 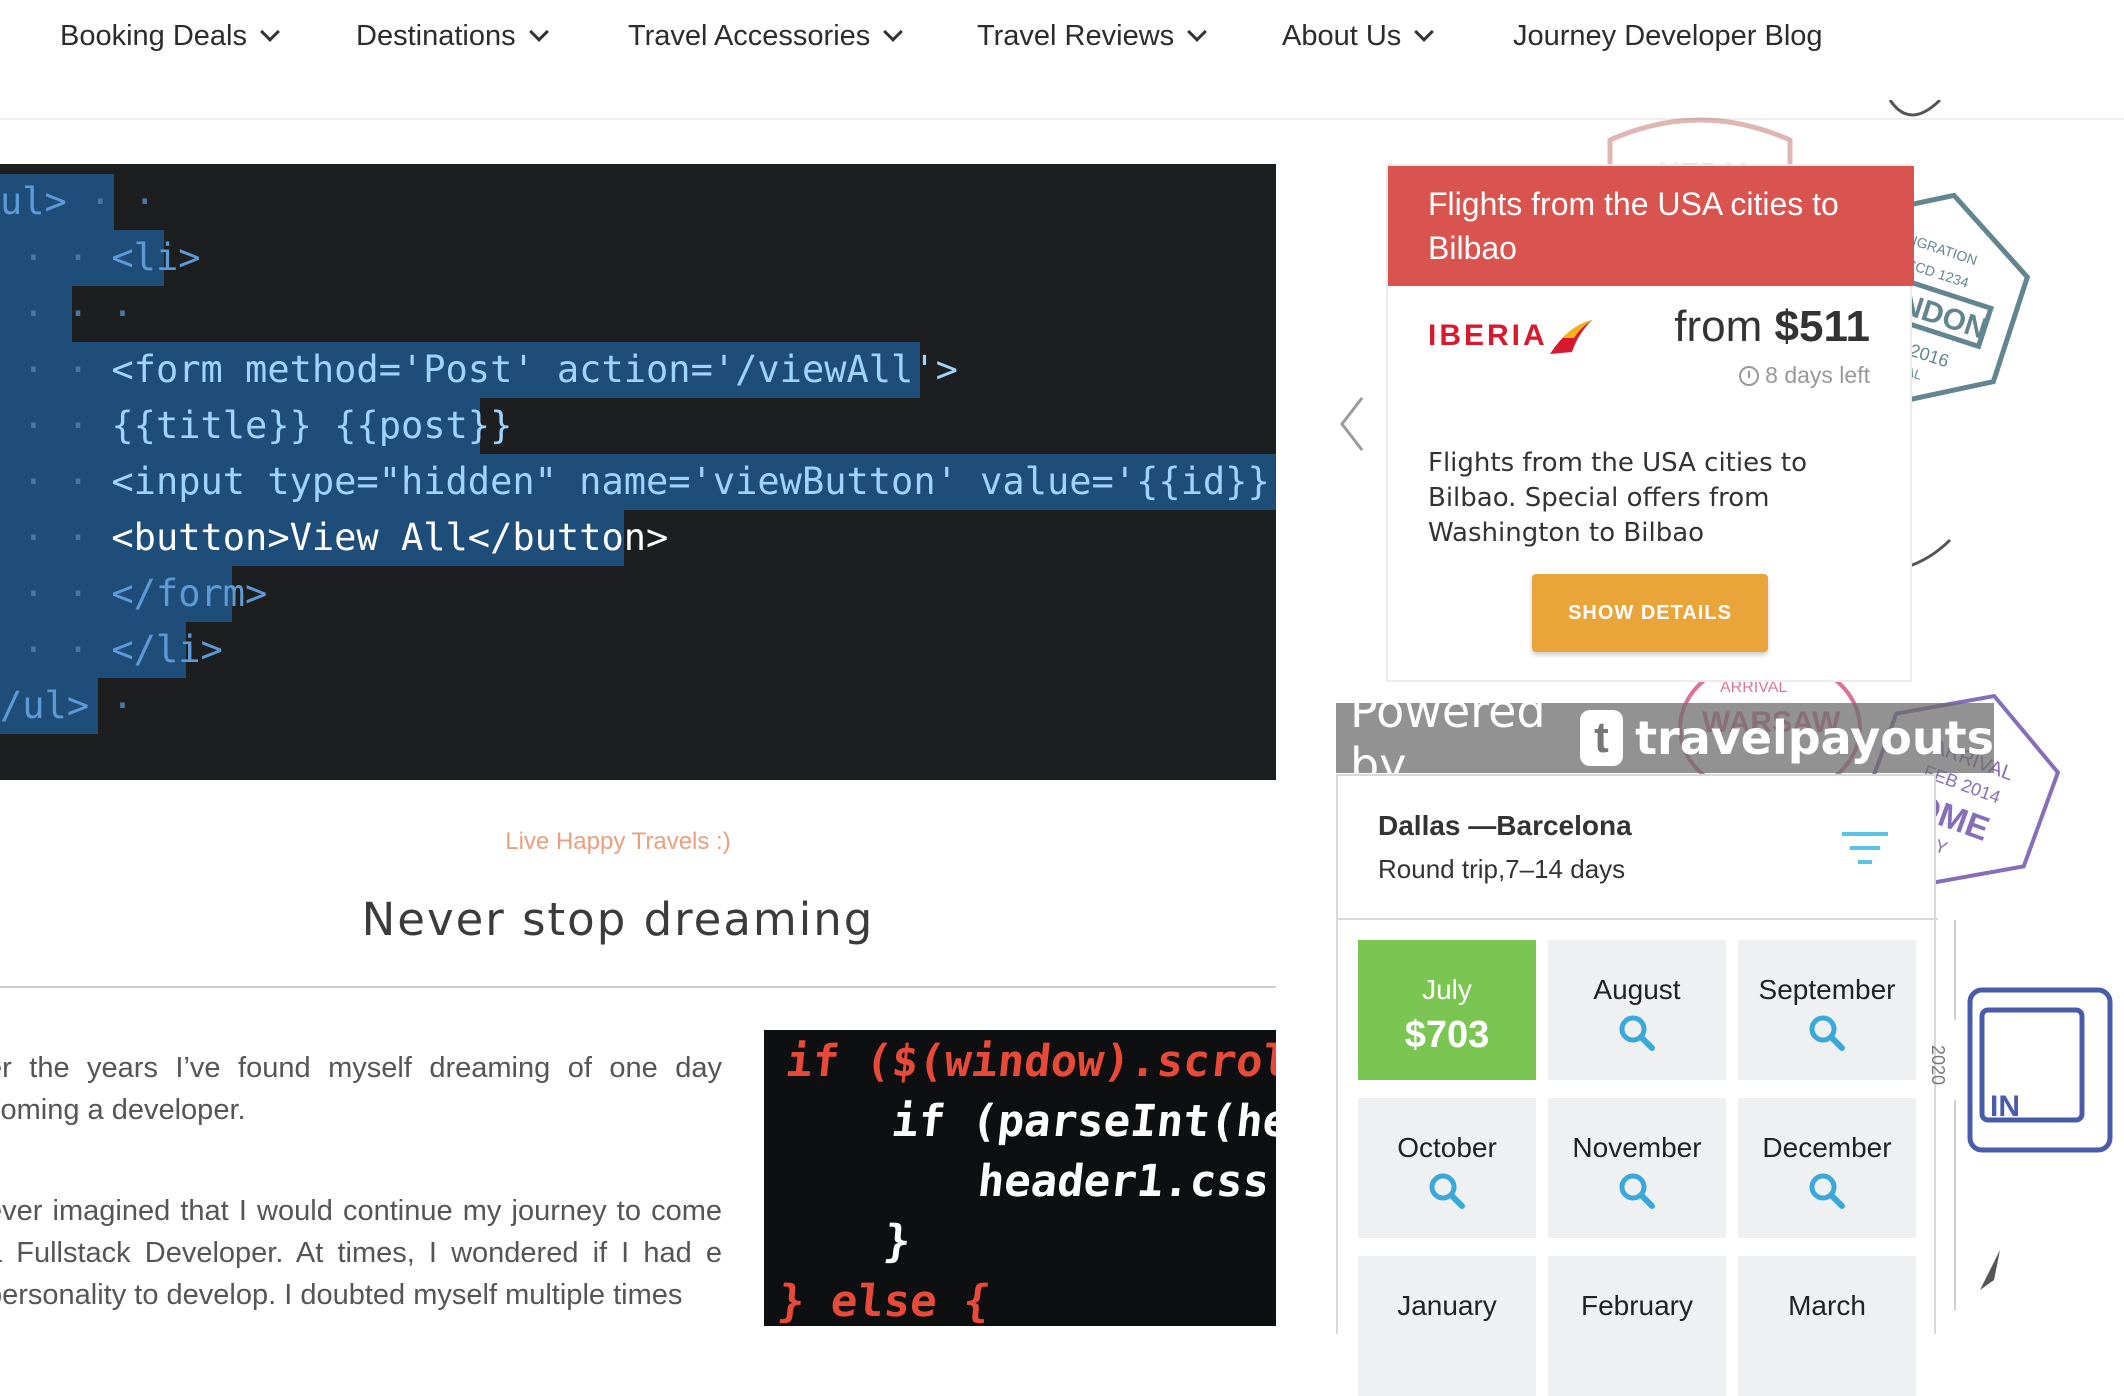 I want to click on month-november: November, so click(x=1637, y=1168).